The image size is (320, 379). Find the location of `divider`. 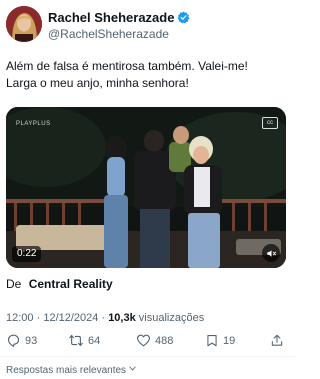

divider is located at coordinates (148, 356).